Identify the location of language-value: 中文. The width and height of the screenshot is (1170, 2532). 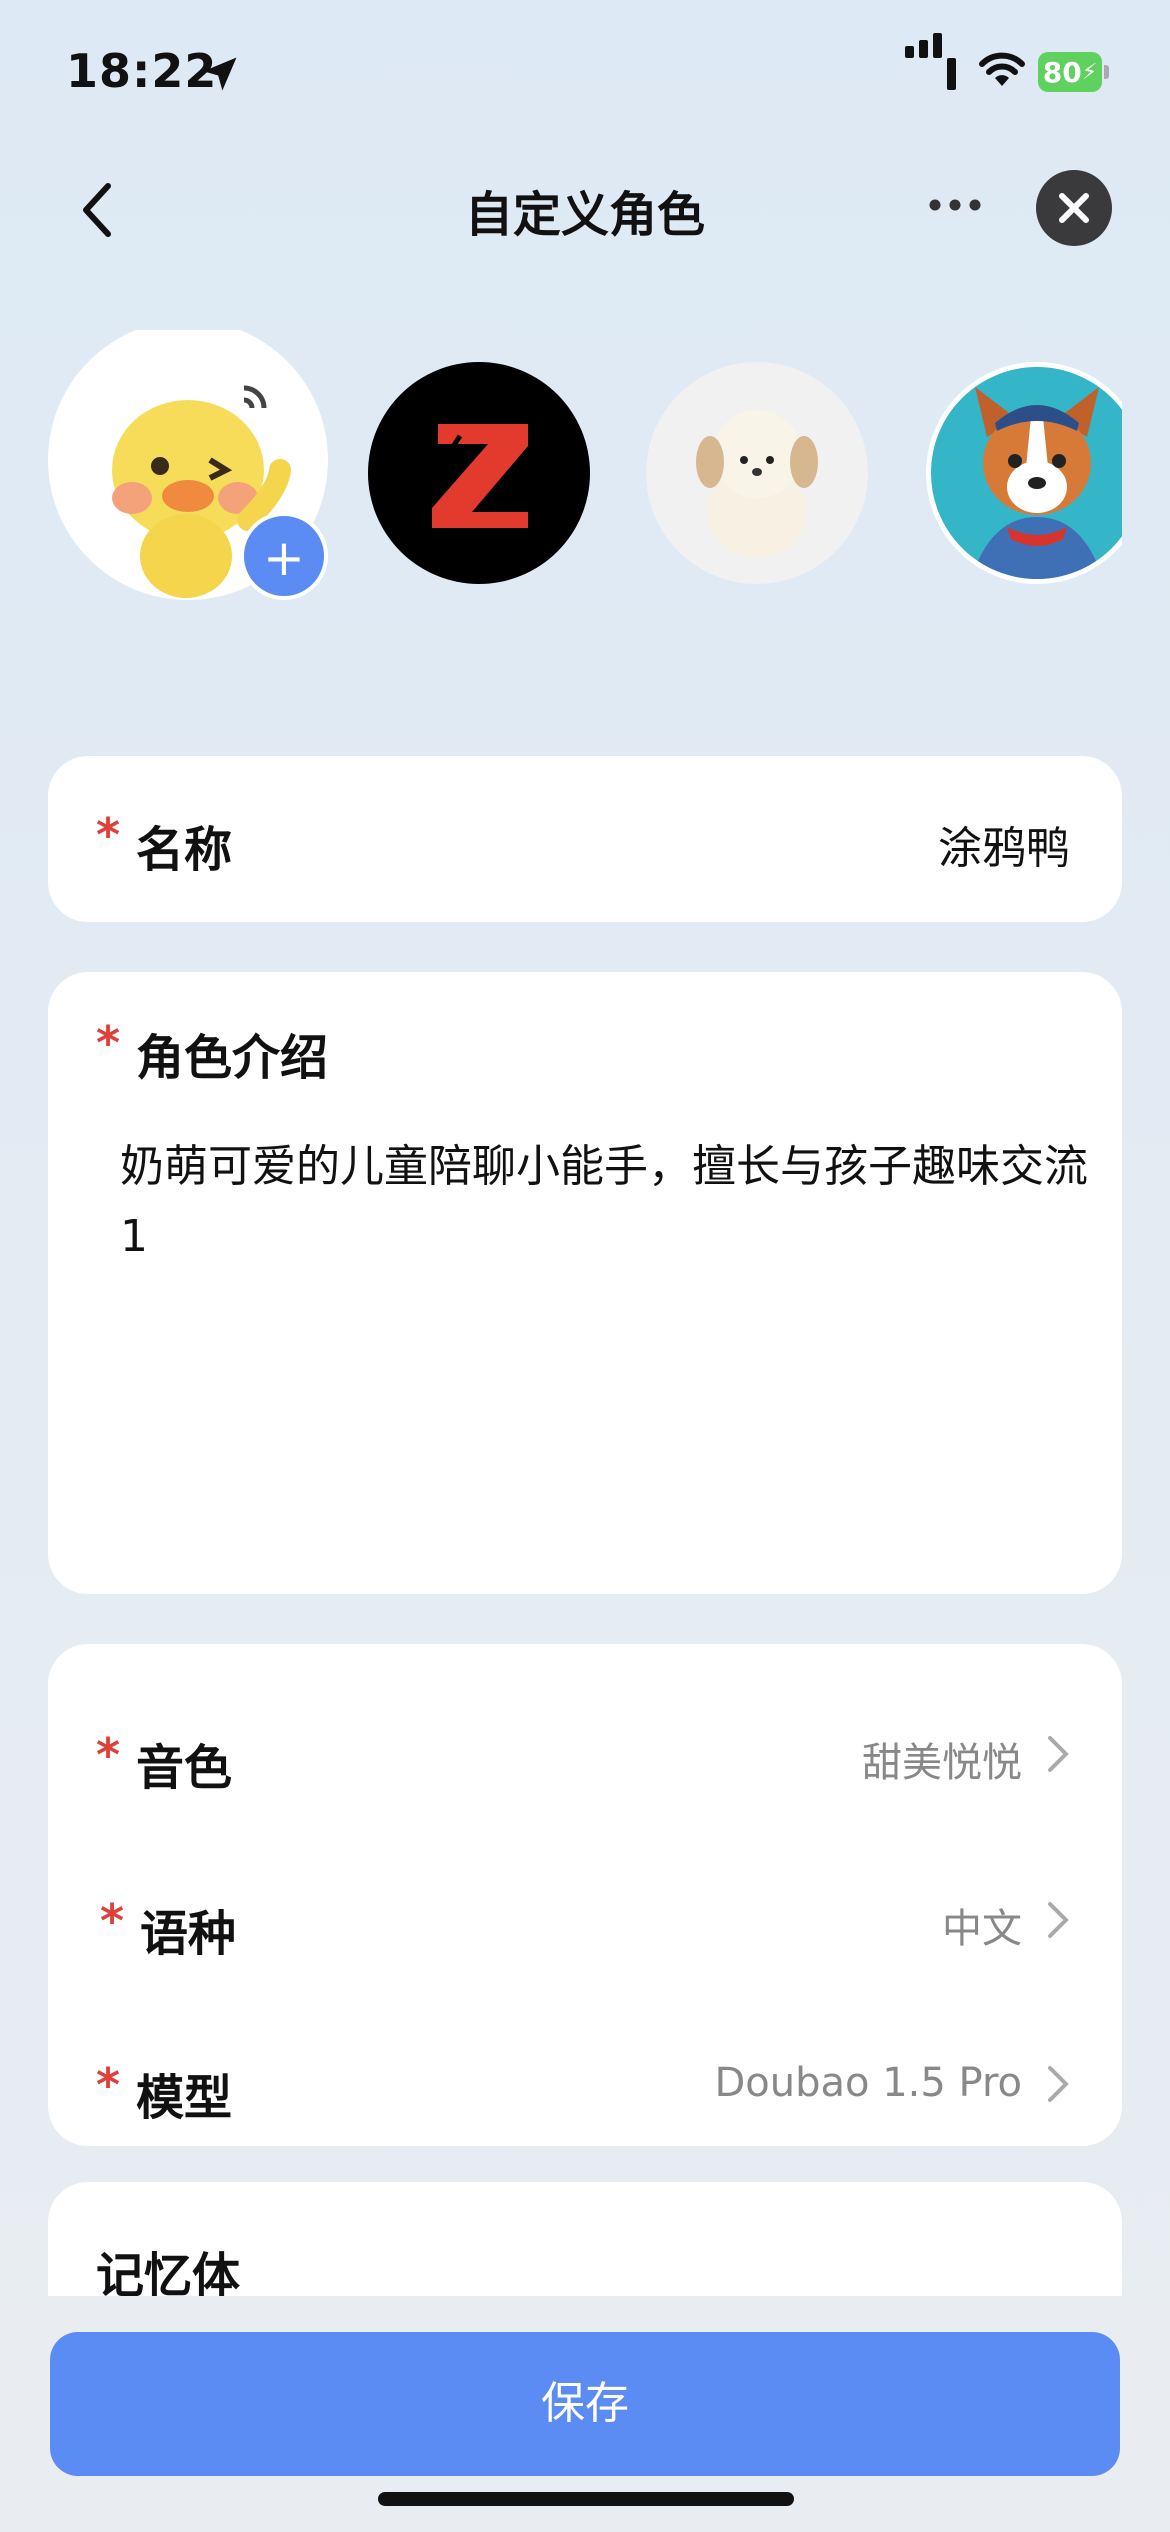
(982, 1929).